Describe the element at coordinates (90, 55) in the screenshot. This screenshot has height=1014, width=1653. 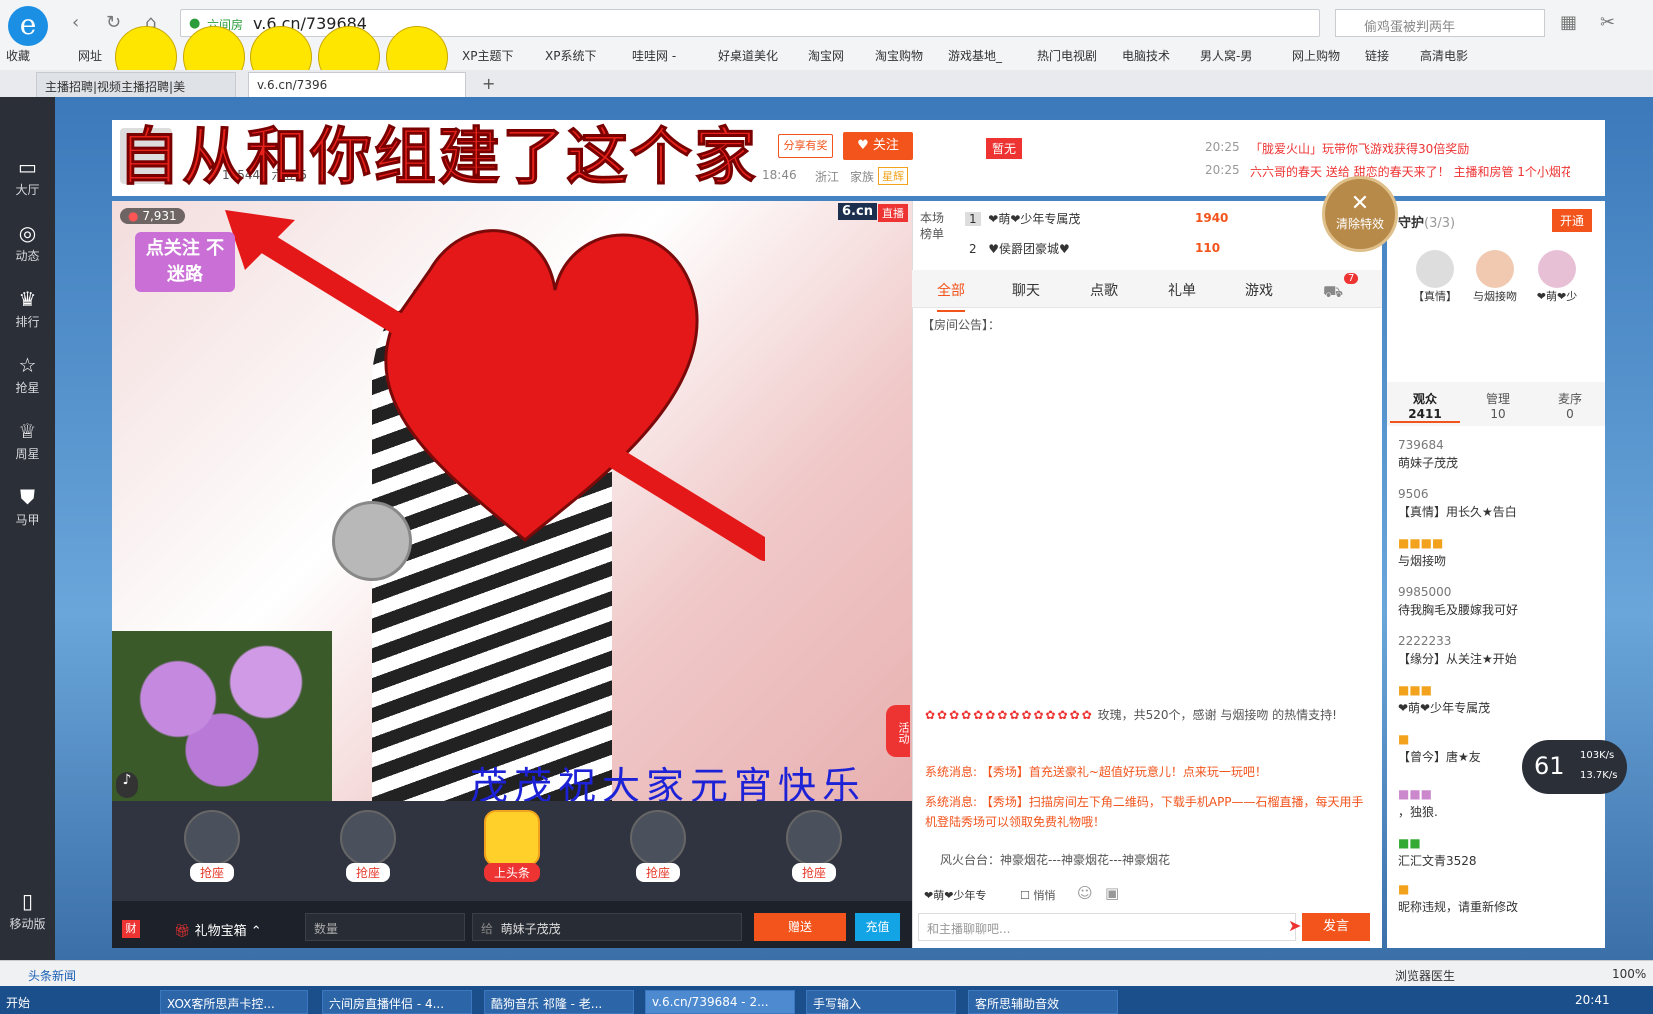
I see `fav-item: 网址` at that location.